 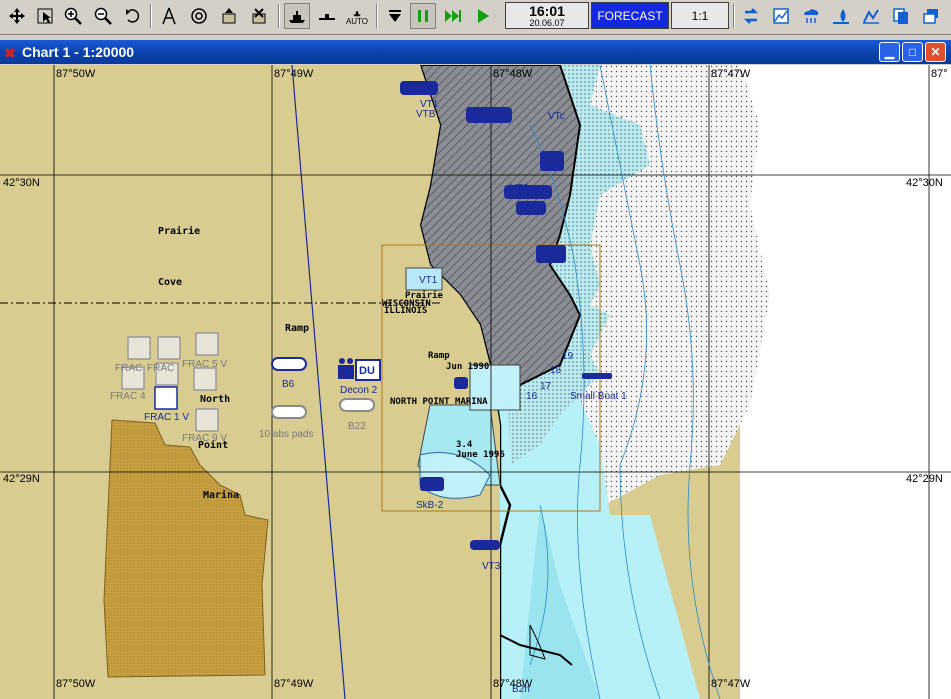 What do you see at coordinates (10, 53) in the screenshot?
I see `chart-window-icon: ✖` at bounding box center [10, 53].